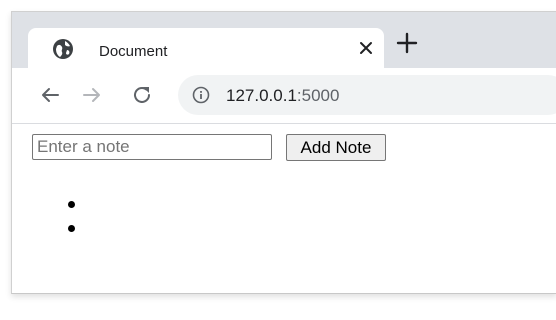  I want to click on plus-icon, so click(407, 43).